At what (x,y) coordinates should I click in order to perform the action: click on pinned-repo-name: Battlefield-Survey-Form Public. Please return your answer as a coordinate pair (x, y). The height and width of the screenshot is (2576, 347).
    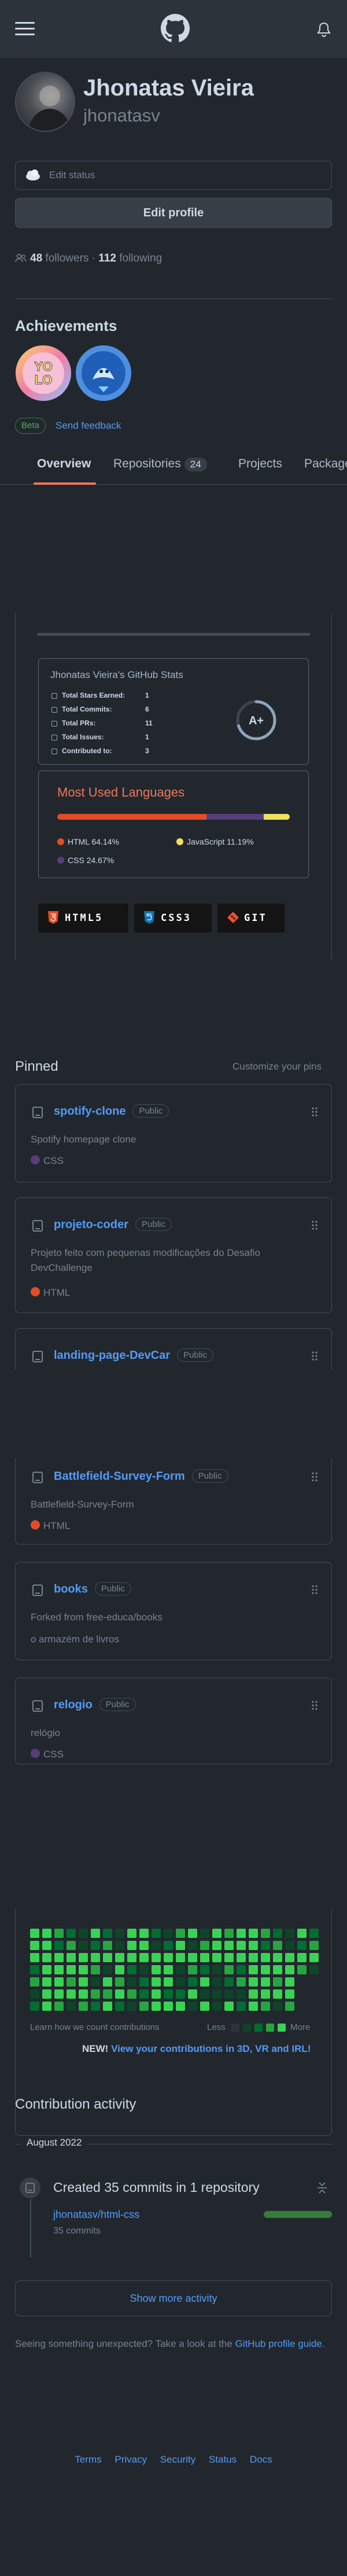
    Looking at the image, I should click on (141, 1476).